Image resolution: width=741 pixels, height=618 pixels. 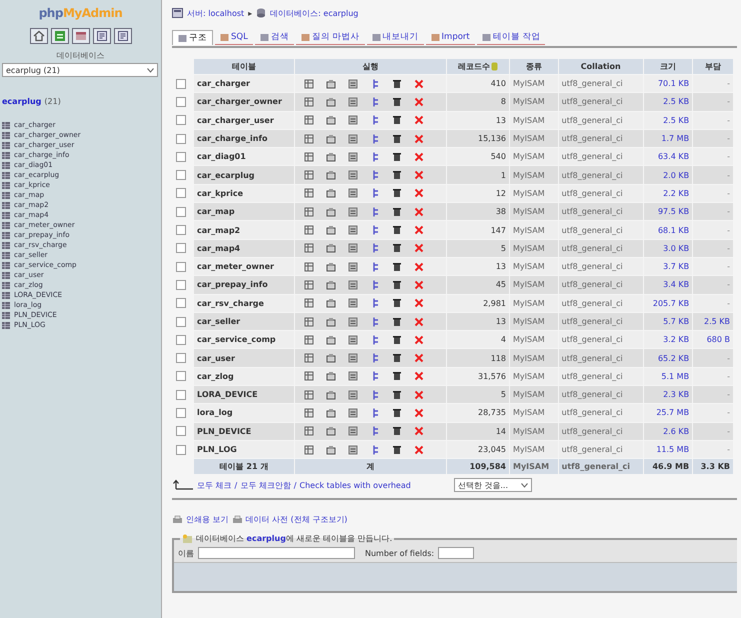 I want to click on size-link: 2.3 KB, so click(x=668, y=395).